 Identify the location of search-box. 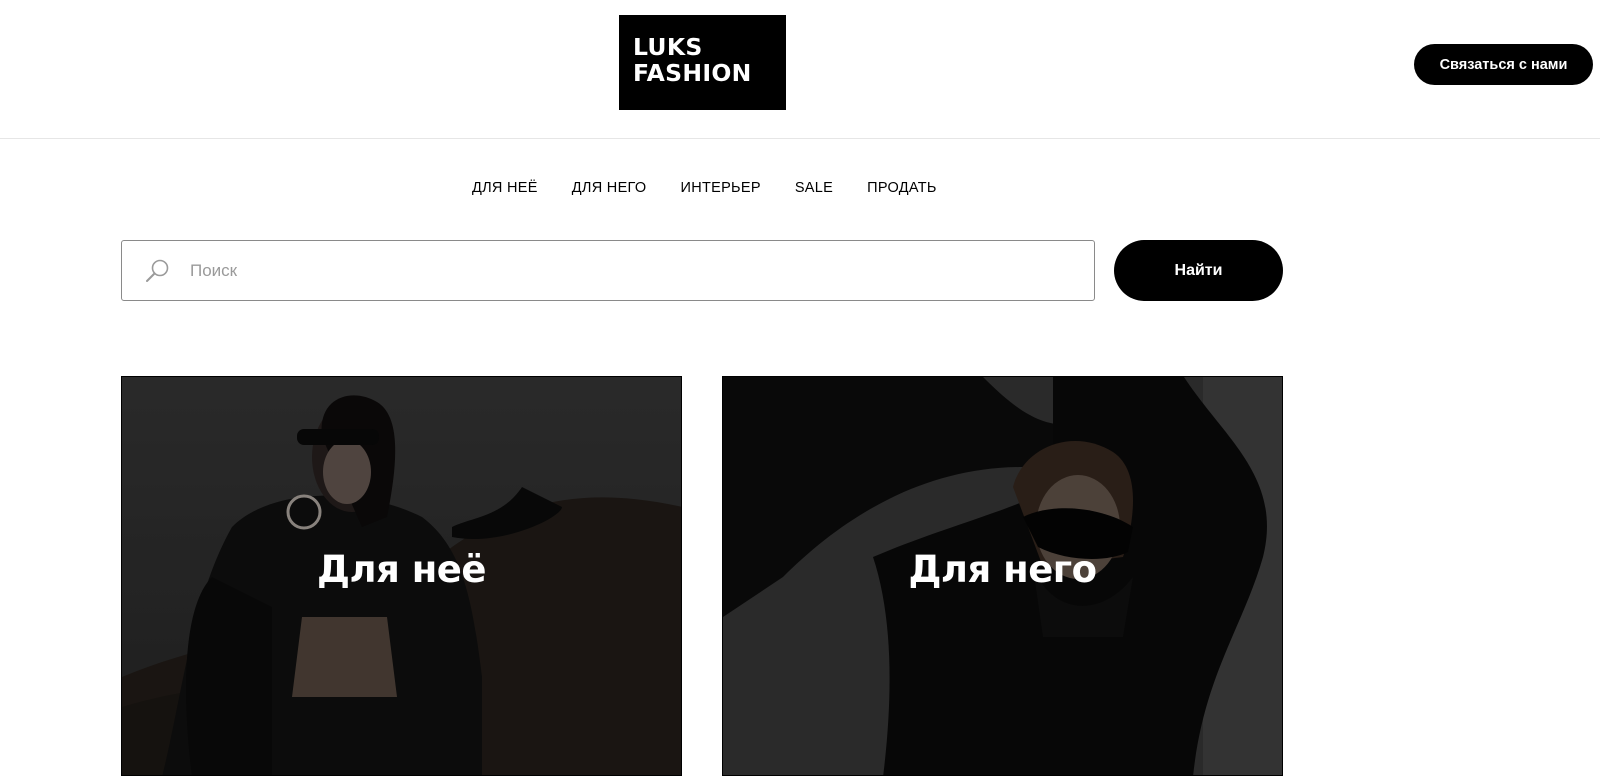
(608, 270).